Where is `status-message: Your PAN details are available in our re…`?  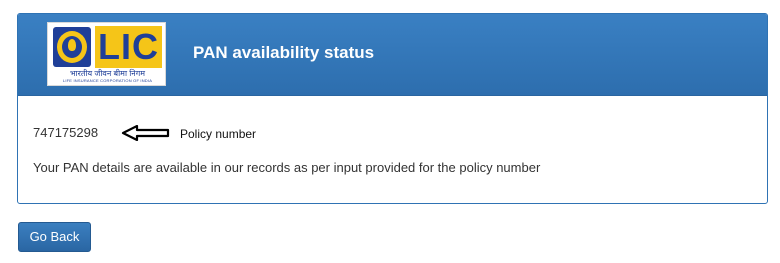
status-message: Your PAN details are available in our re… is located at coordinates (287, 167).